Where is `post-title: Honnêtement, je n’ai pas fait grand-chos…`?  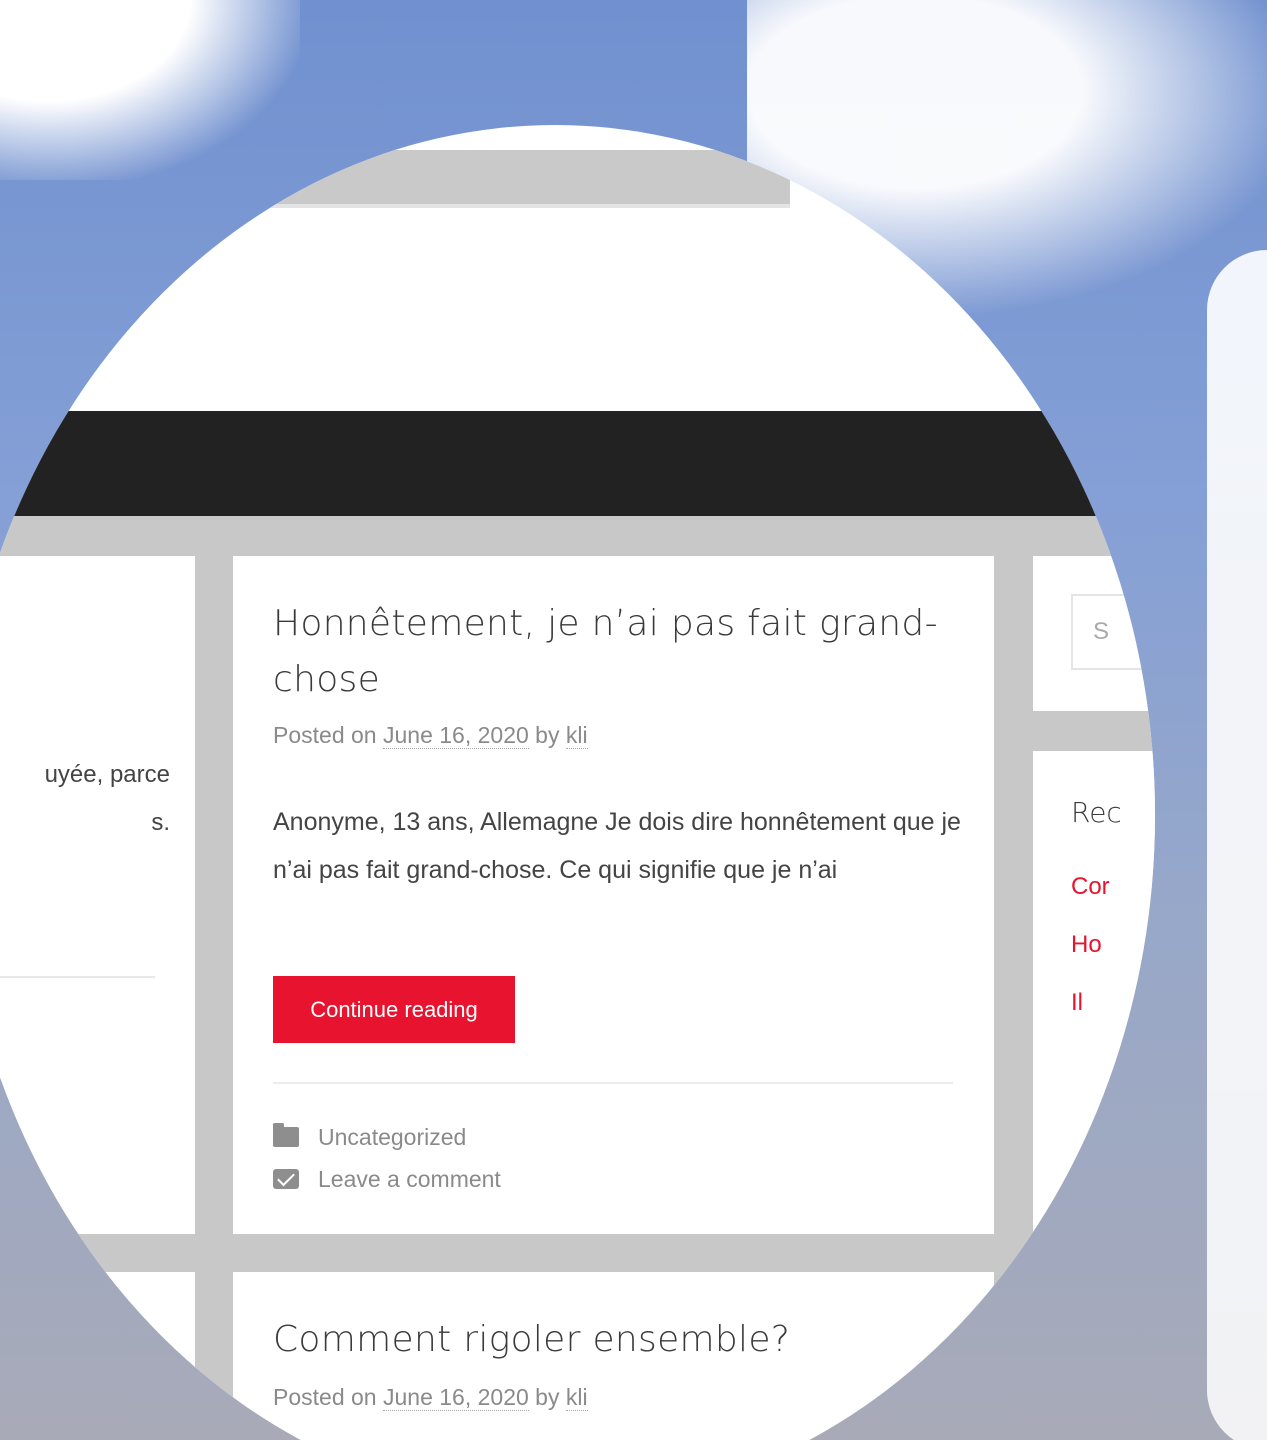 post-title: Honnêtement, je n’ai pas fait grand-chos… is located at coordinates (618, 652).